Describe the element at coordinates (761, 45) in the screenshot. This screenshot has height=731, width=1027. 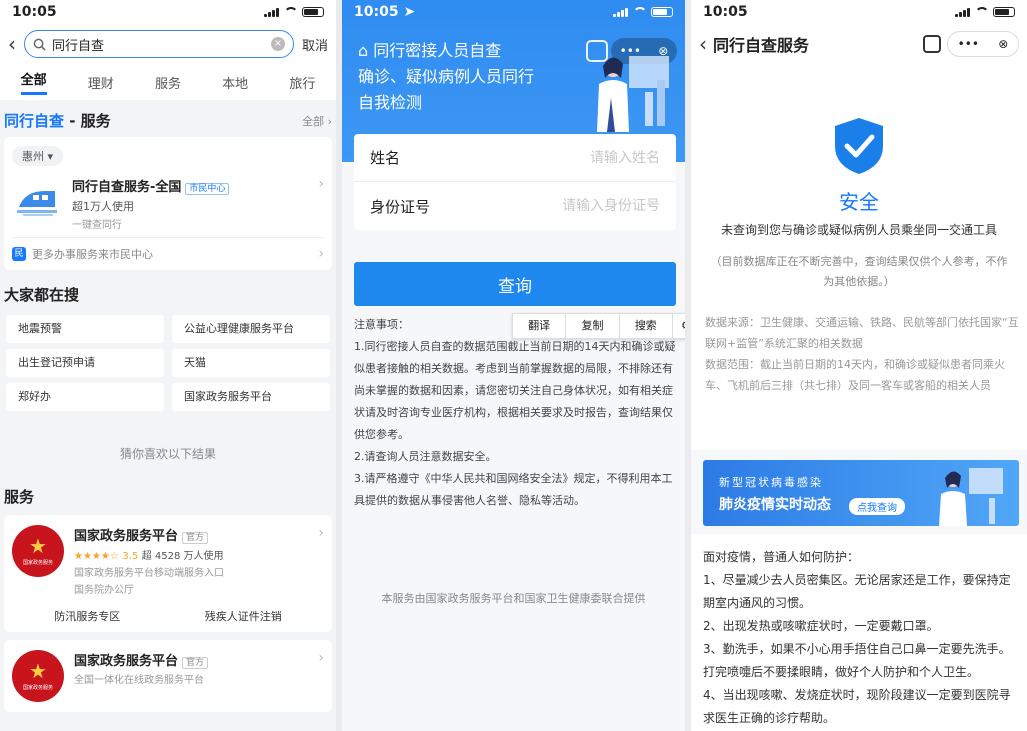
I see `page-title: 同行自查服务` at that location.